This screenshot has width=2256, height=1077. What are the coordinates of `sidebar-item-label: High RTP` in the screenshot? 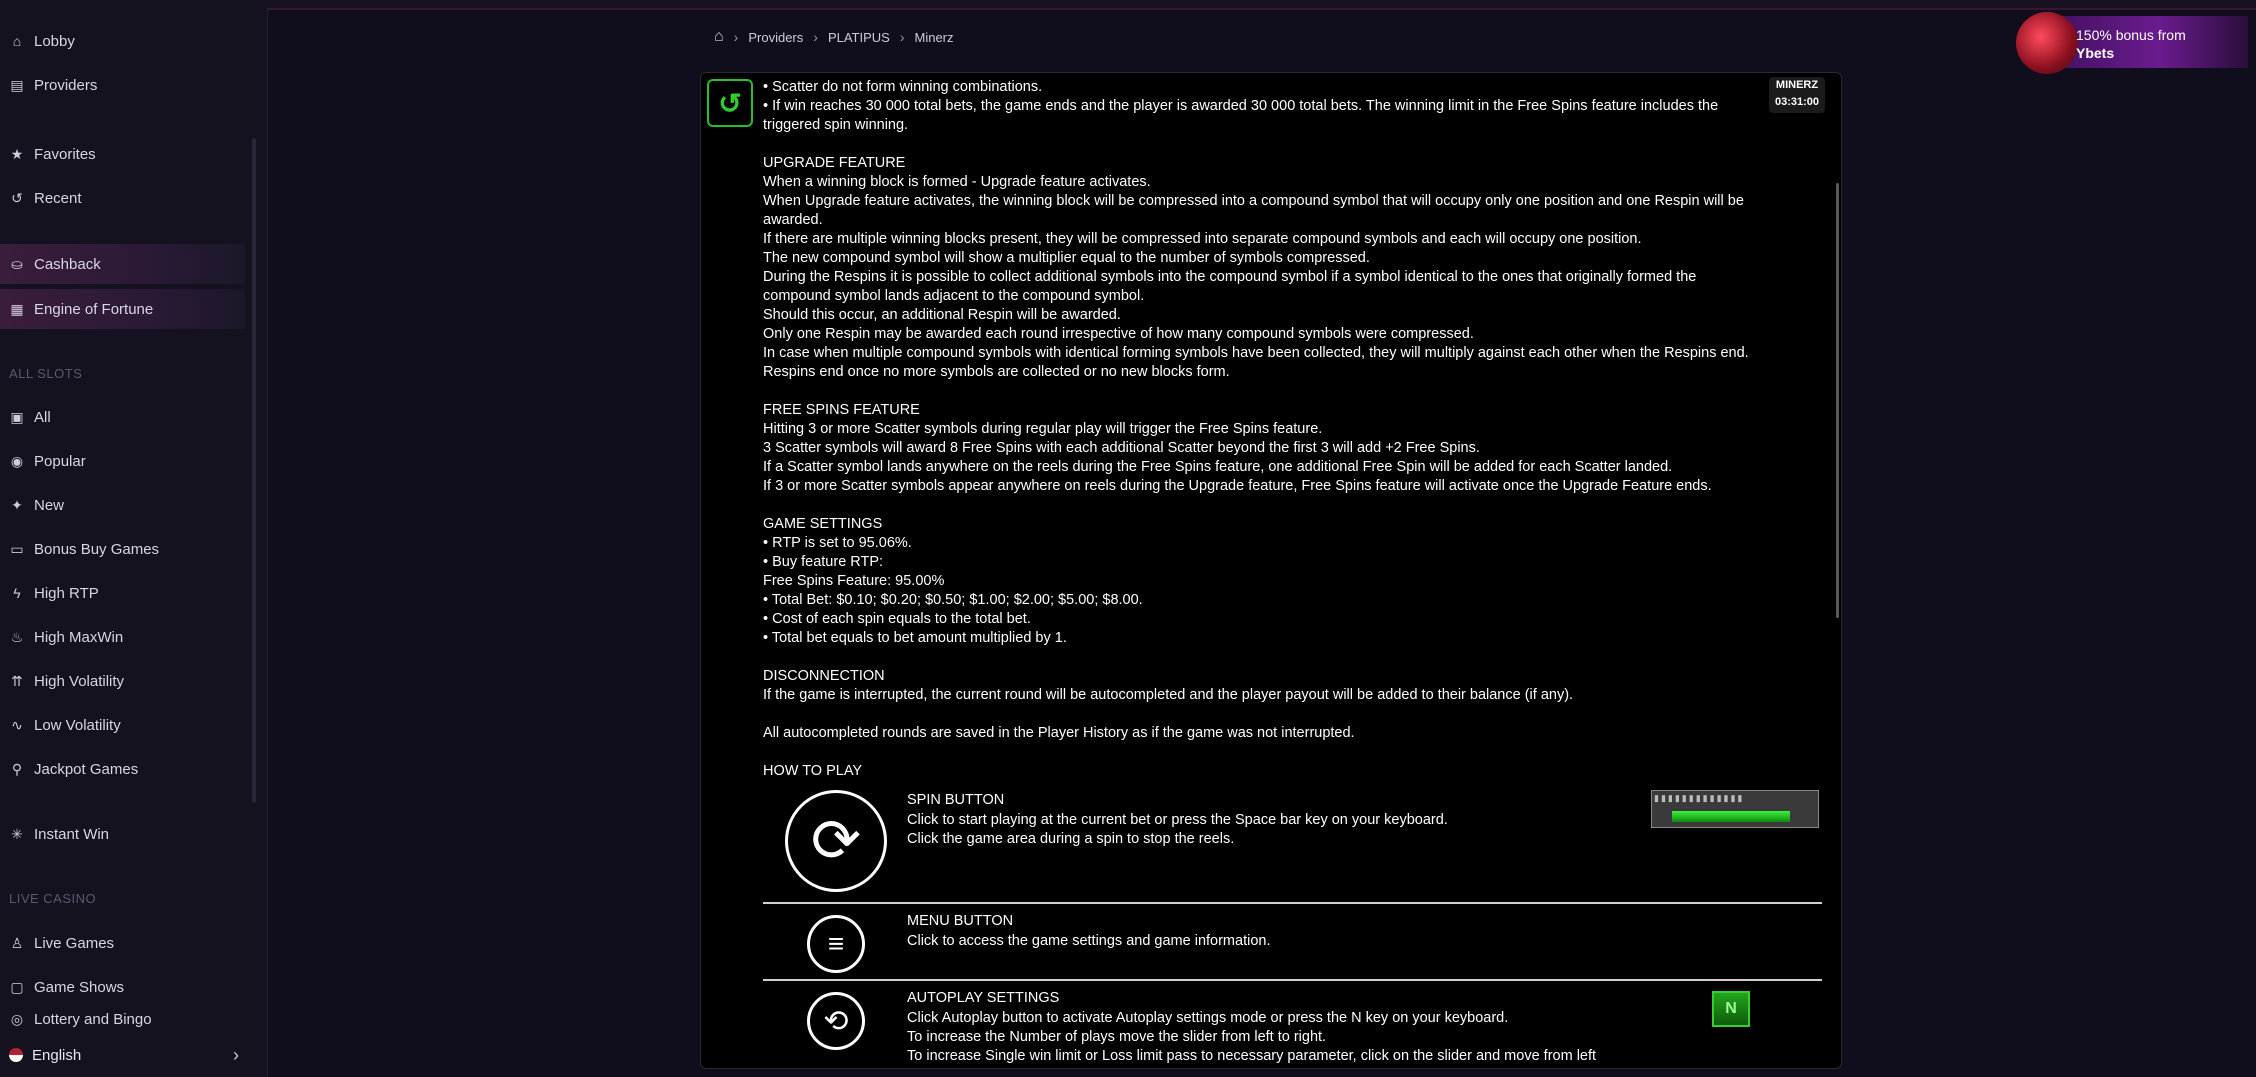 It's located at (66, 593).